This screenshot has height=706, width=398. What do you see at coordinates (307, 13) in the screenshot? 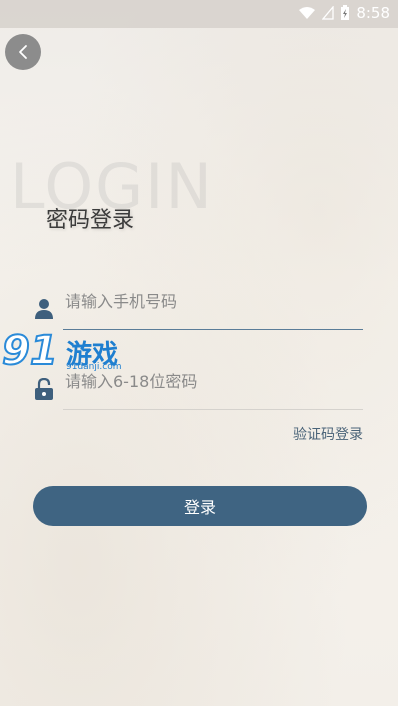
I see `wifi-icon` at bounding box center [307, 13].